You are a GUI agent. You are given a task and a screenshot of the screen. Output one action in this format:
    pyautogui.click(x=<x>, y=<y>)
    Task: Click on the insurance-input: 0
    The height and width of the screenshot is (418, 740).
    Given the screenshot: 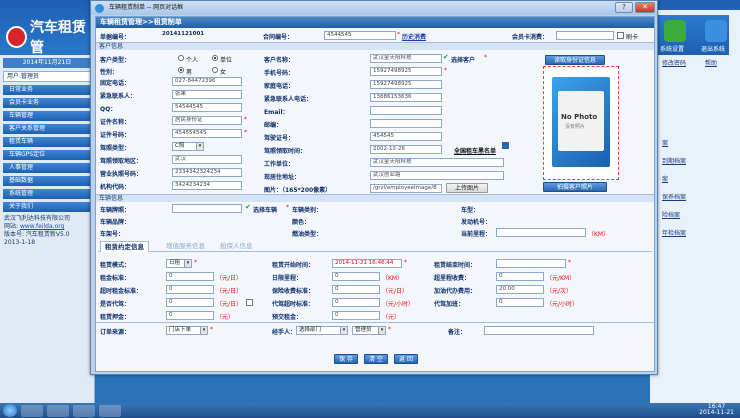 What is the action you would take?
    pyautogui.click(x=356, y=289)
    